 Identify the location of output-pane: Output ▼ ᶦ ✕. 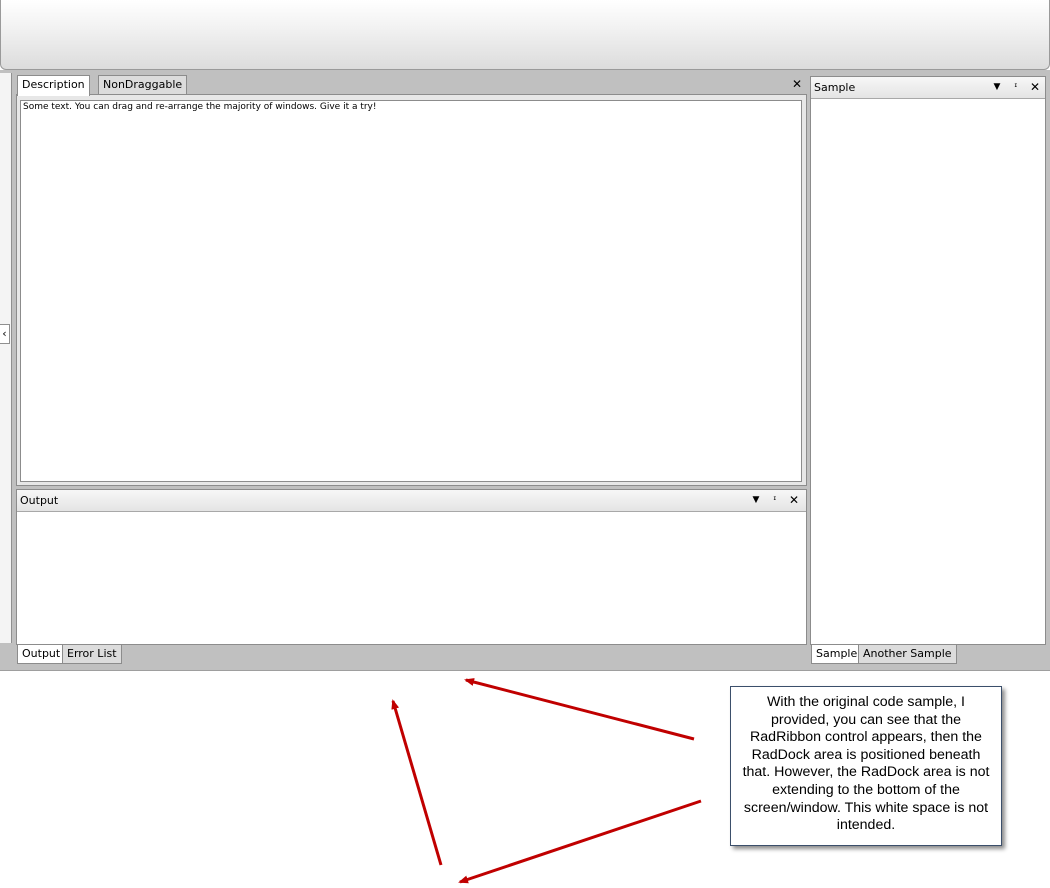
(411, 567).